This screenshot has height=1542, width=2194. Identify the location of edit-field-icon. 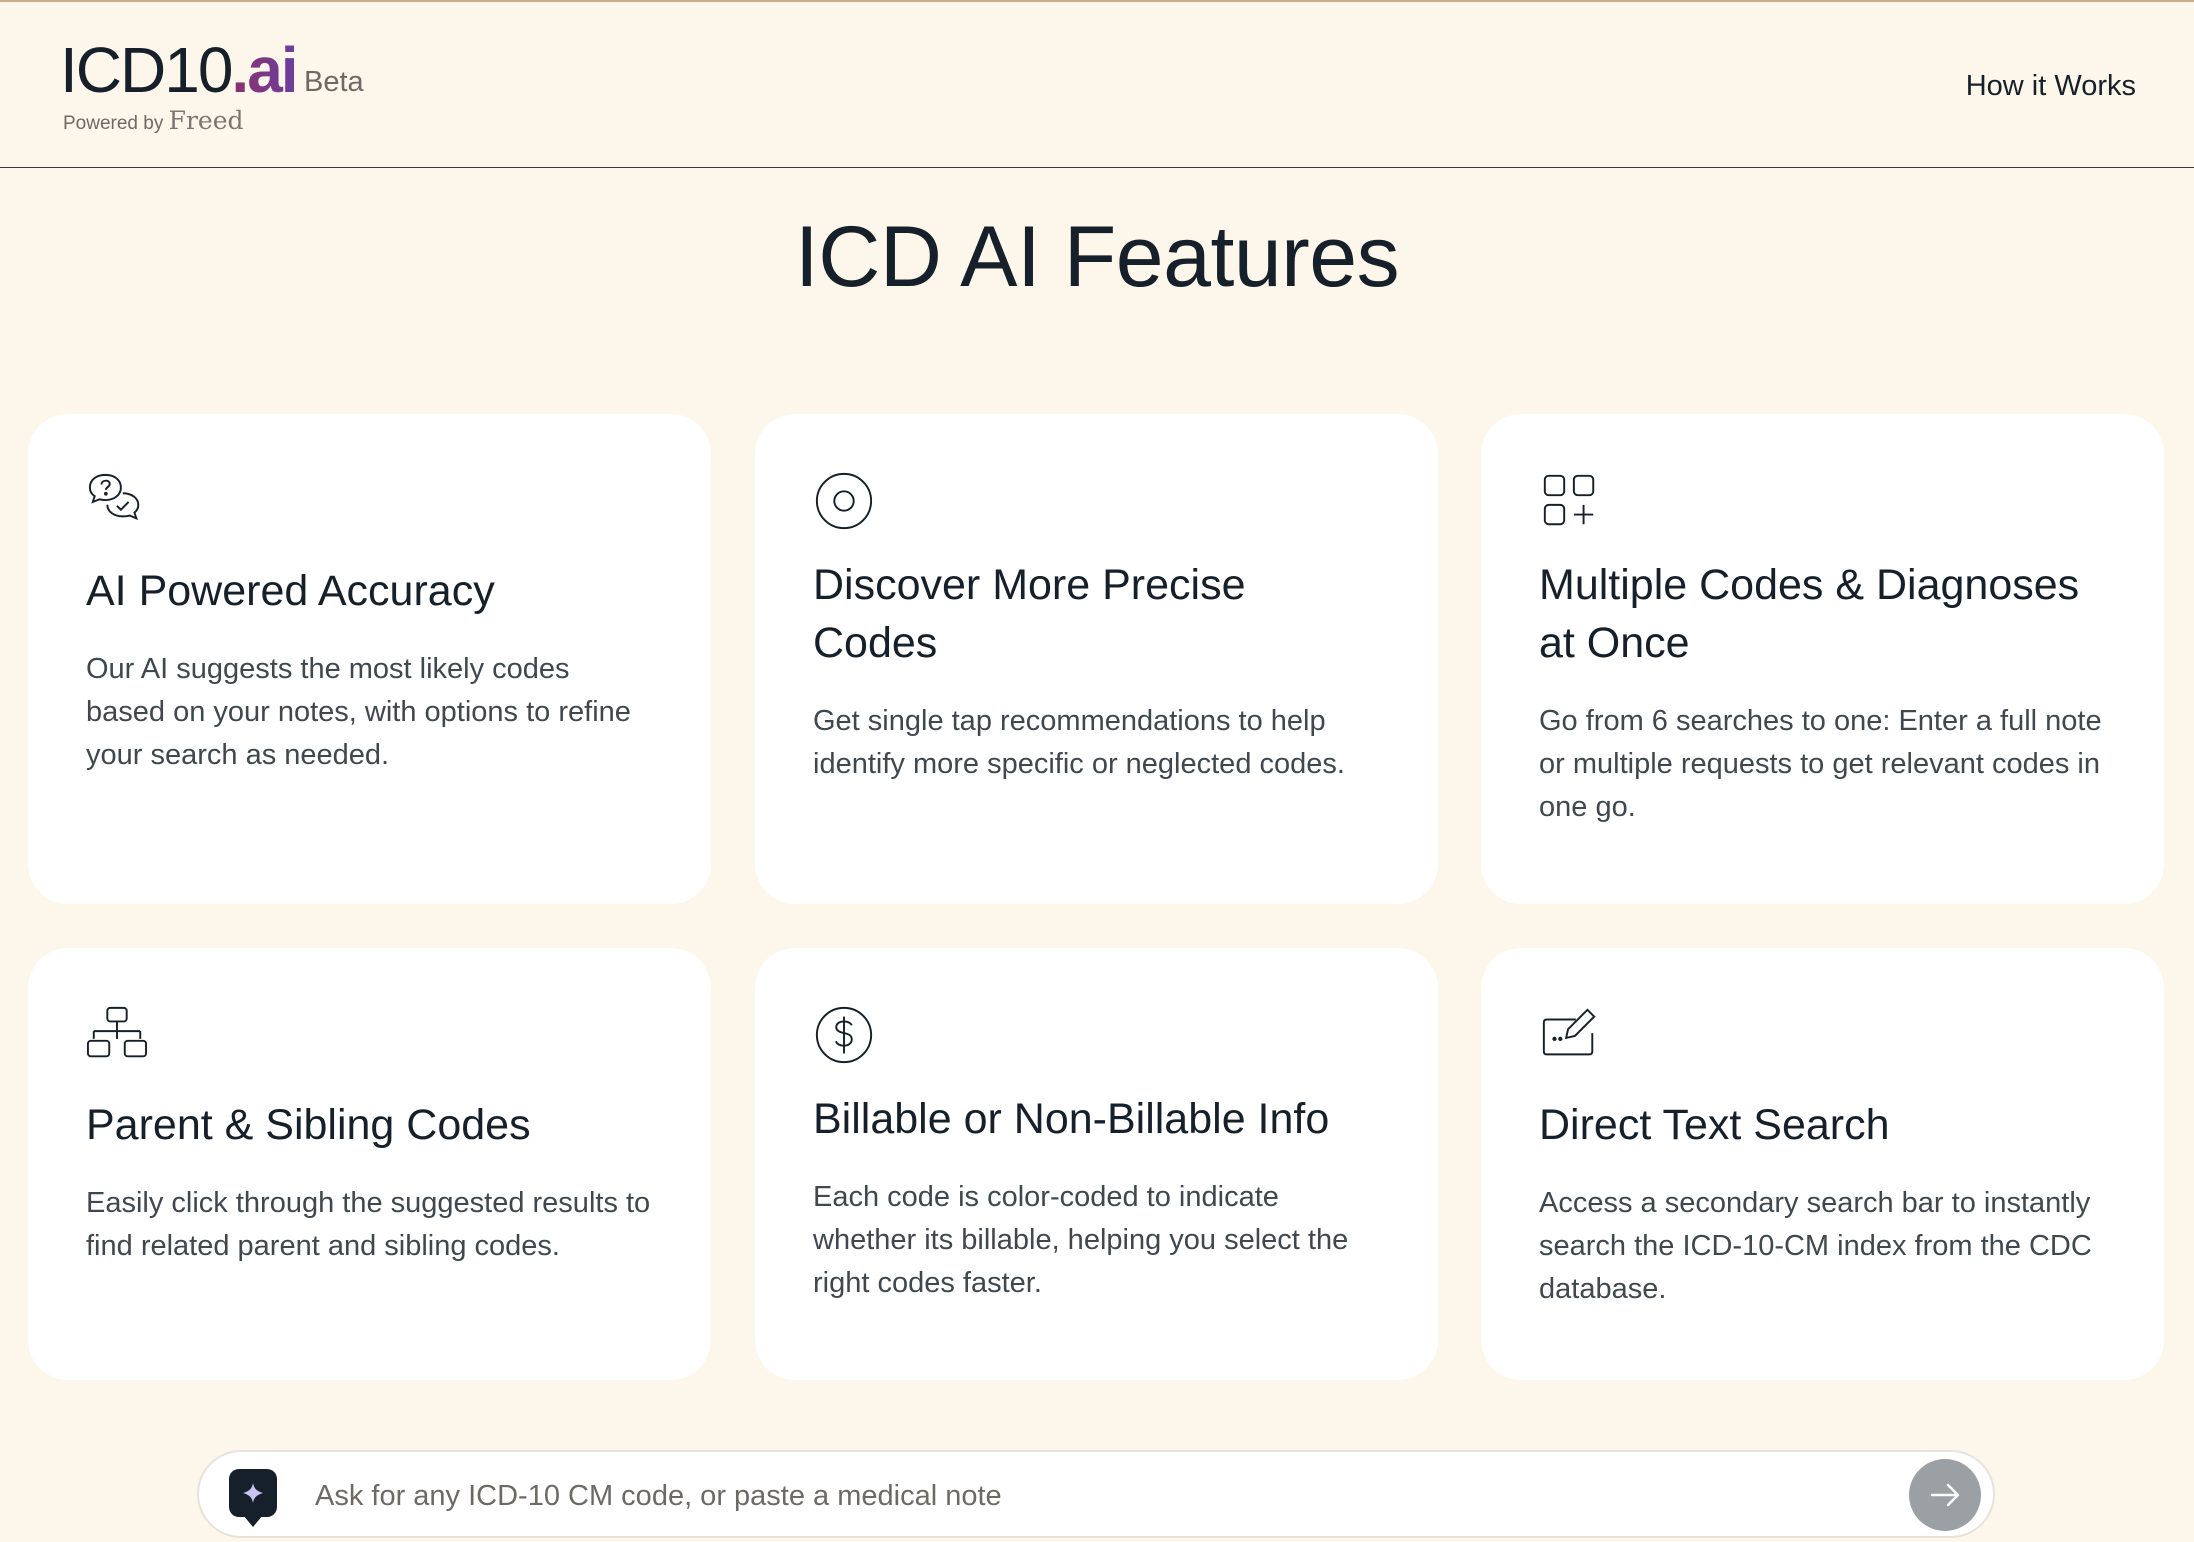
(1569, 1032).